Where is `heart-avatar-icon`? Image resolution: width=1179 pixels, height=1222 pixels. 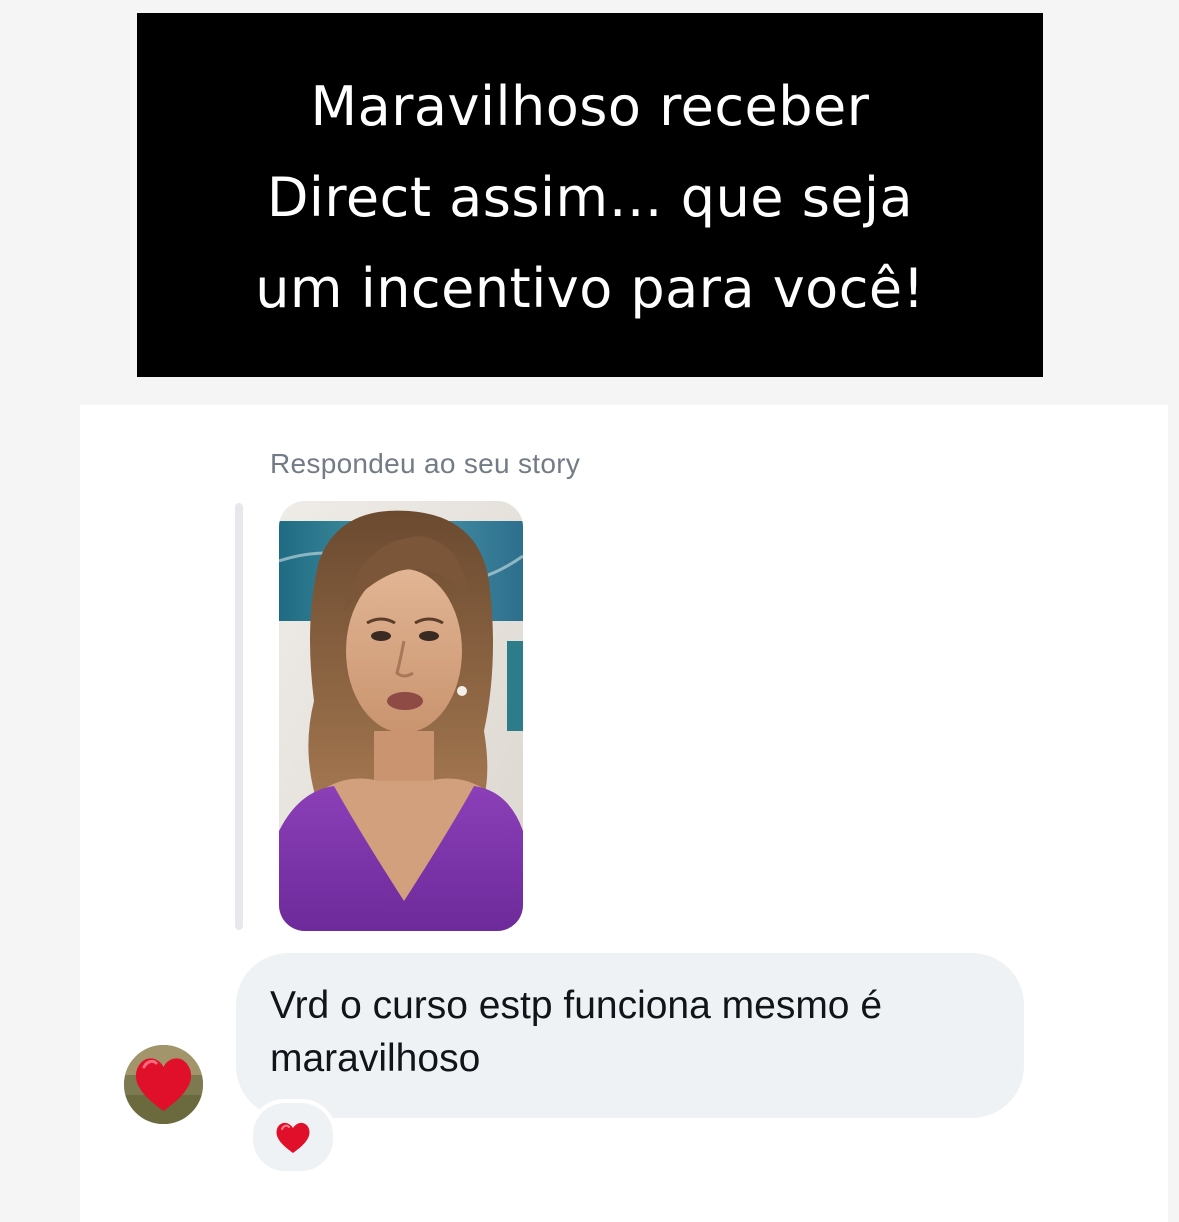
heart-avatar-icon is located at coordinates (163, 1084).